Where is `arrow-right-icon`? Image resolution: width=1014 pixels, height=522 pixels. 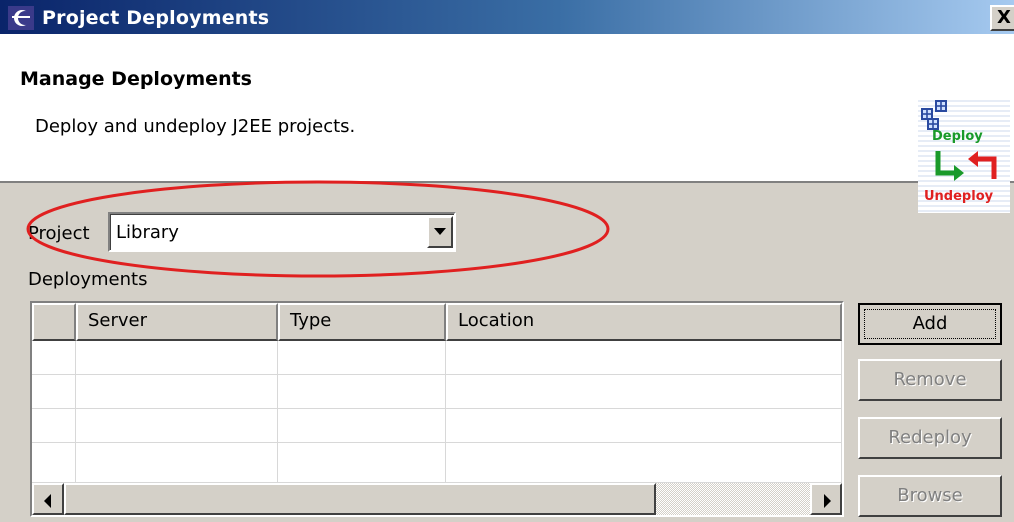 arrow-right-icon is located at coordinates (827, 501).